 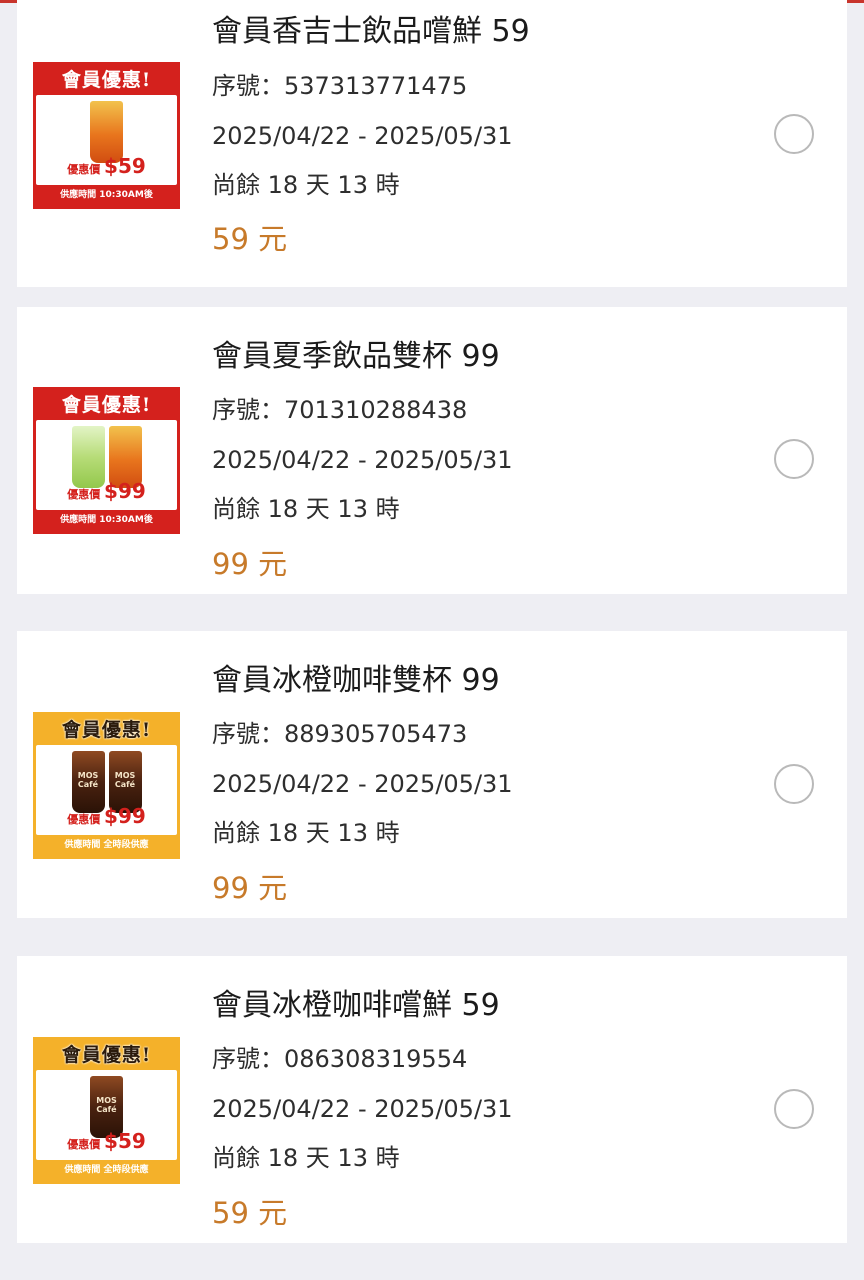 What do you see at coordinates (356, 356) in the screenshot?
I see `coupon-title: 會員夏季飲品雙杯 99` at bounding box center [356, 356].